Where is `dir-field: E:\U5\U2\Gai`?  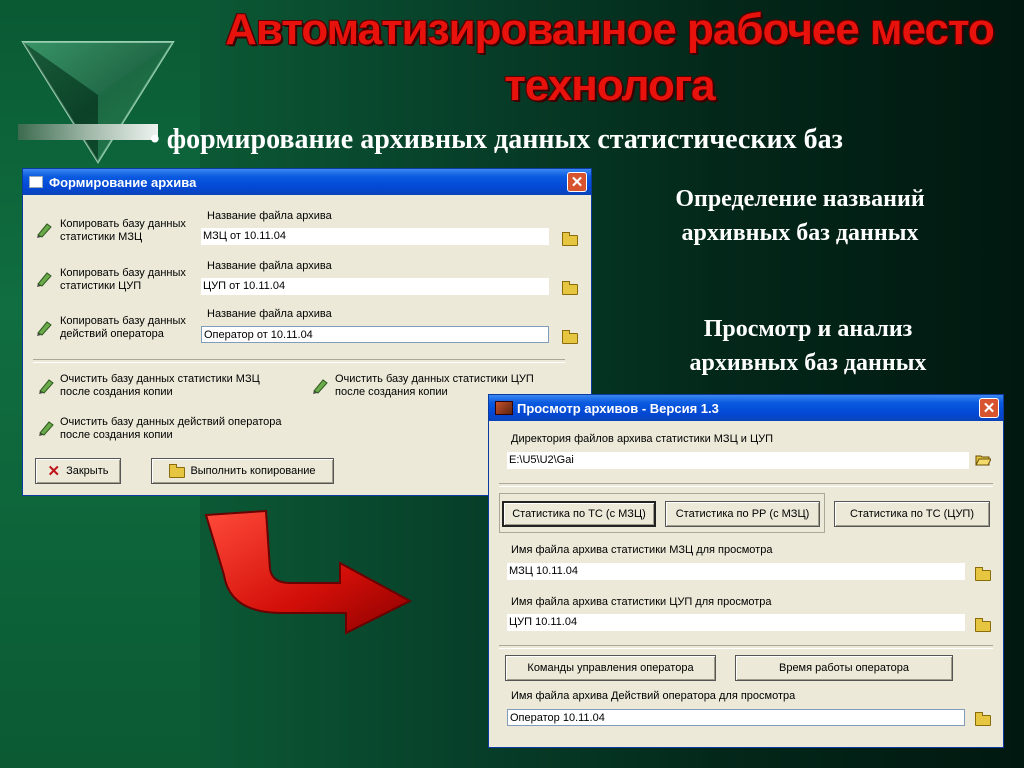 dir-field: E:\U5\U2\Gai is located at coordinates (738, 460).